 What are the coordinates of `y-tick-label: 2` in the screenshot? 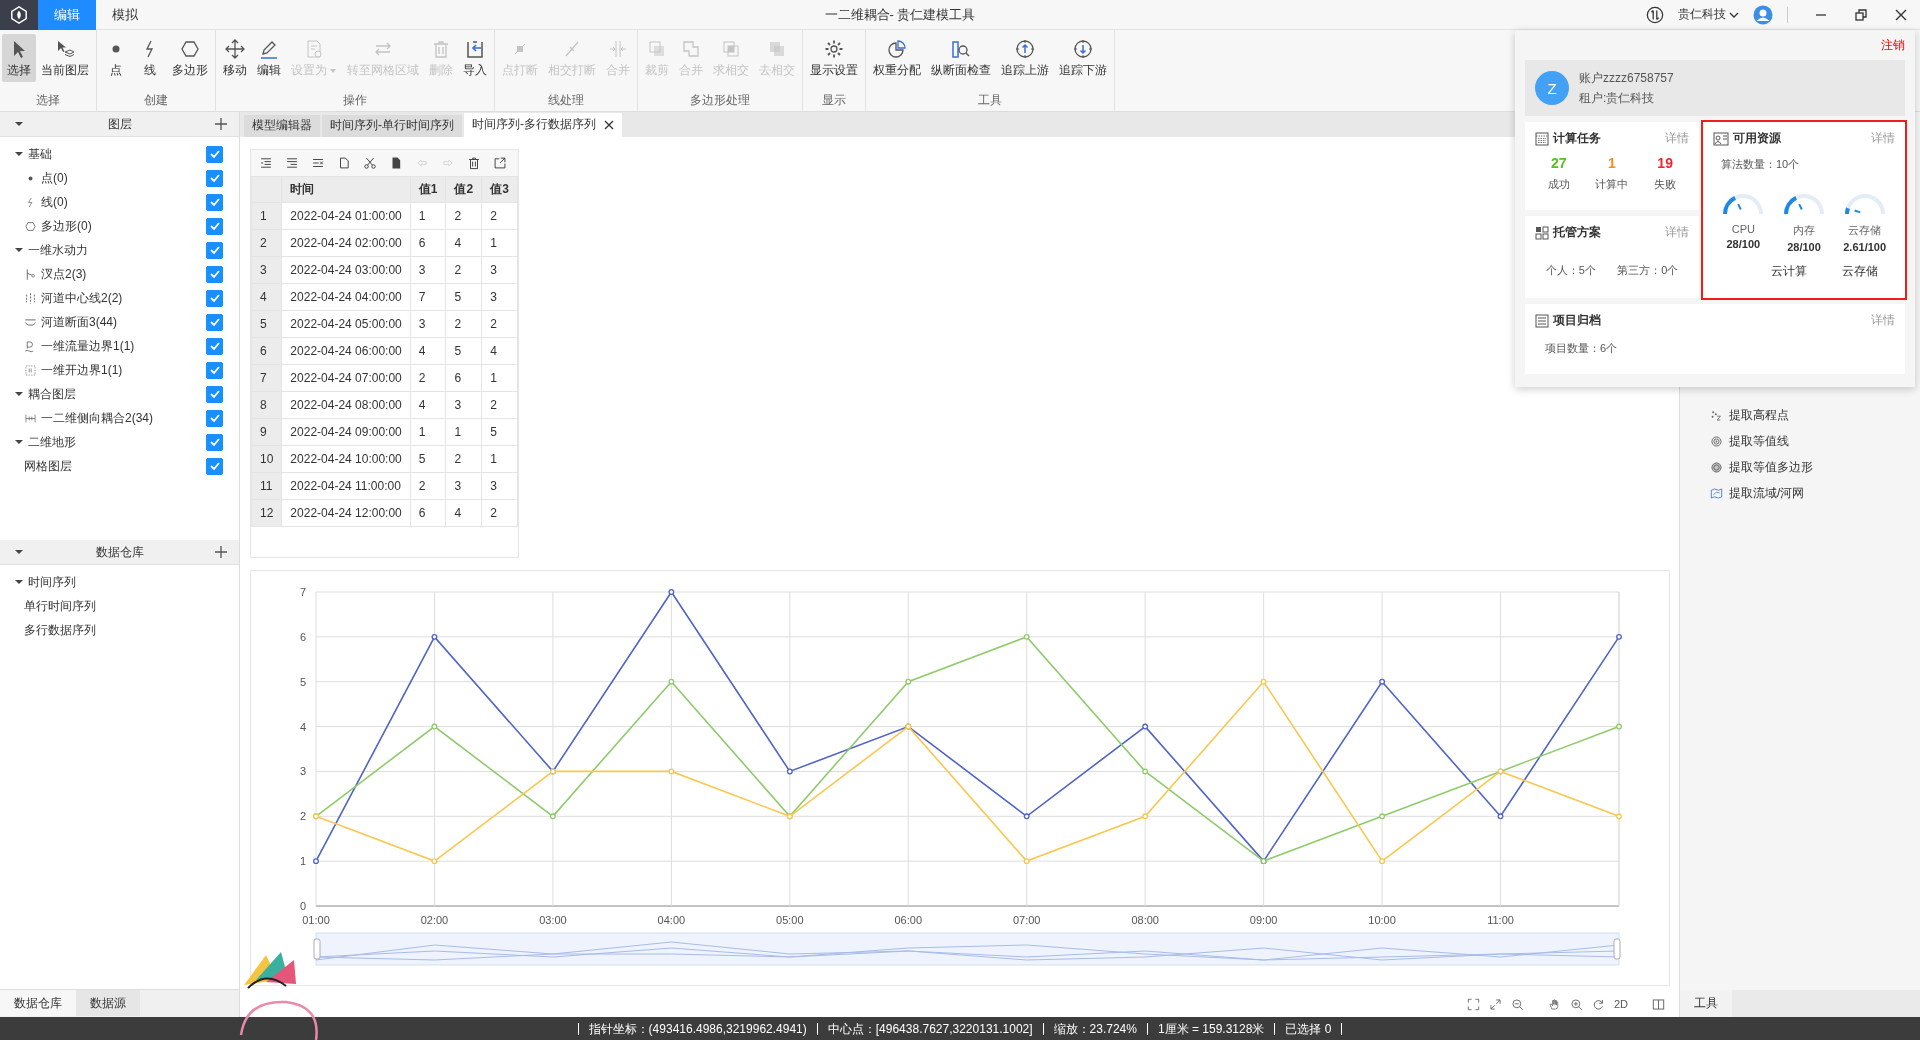 It's located at (302, 815).